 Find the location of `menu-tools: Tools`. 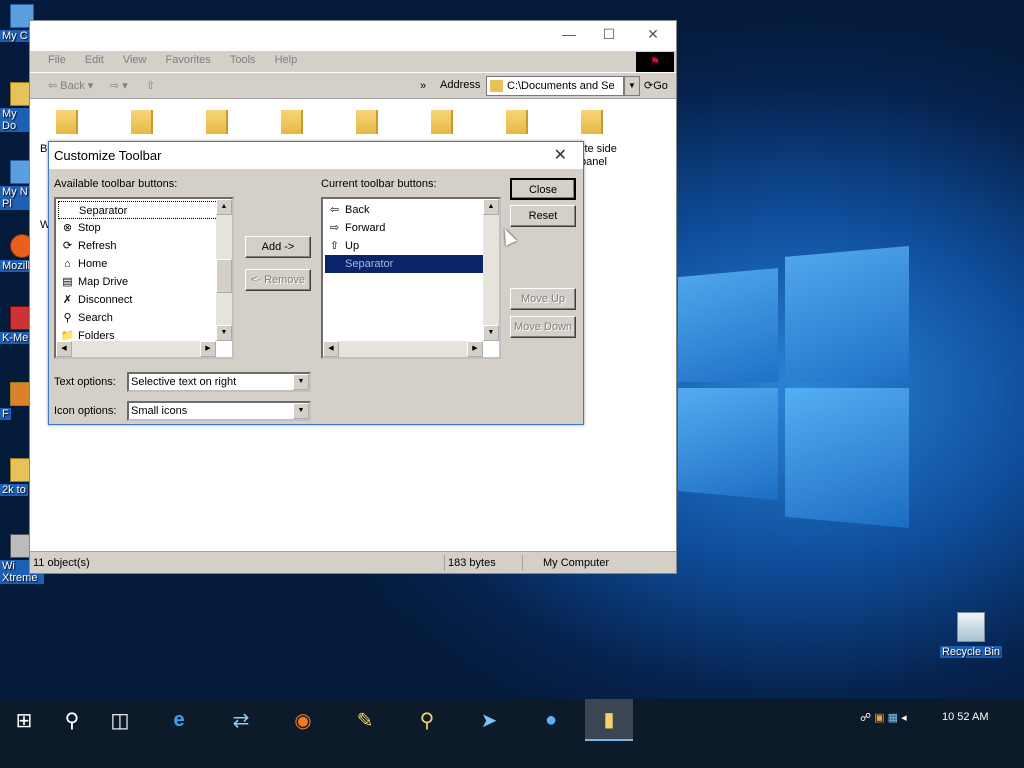

menu-tools: Tools is located at coordinates (243, 58).